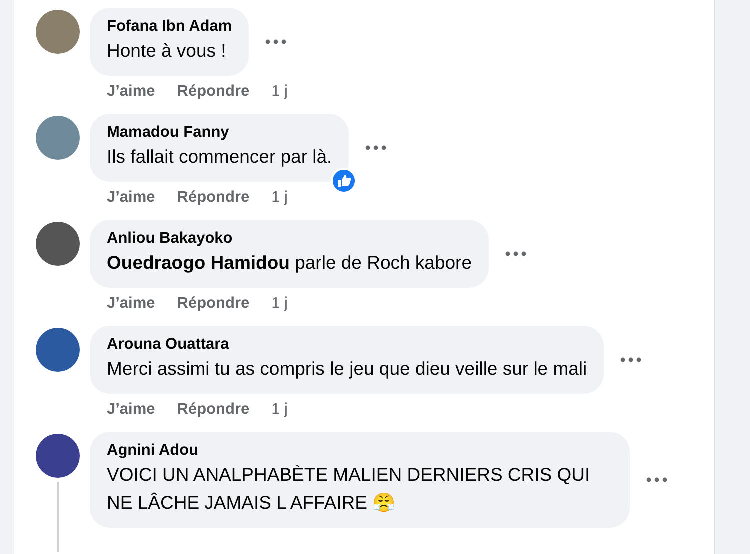  What do you see at coordinates (344, 181) in the screenshot?
I see `like-reaction-icon` at bounding box center [344, 181].